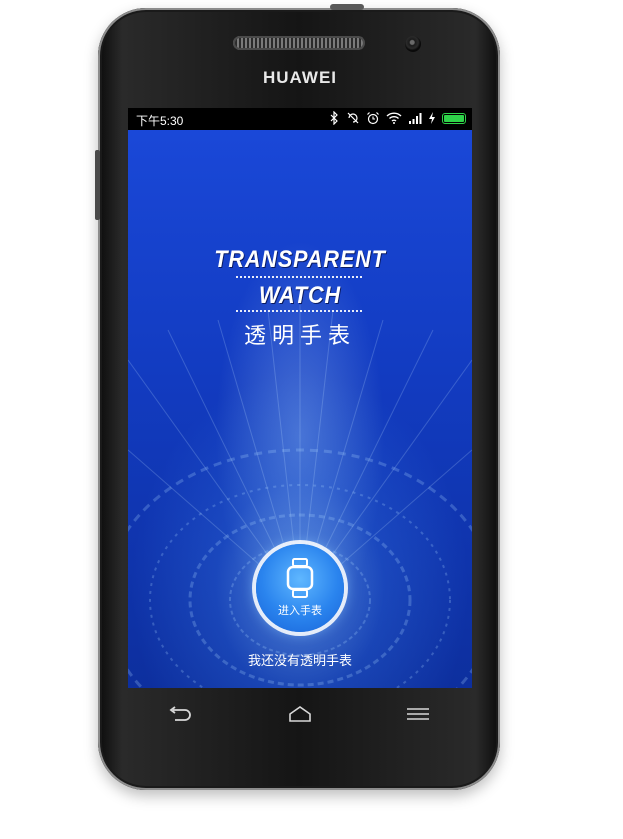  I want to click on back-key, so click(180, 714).